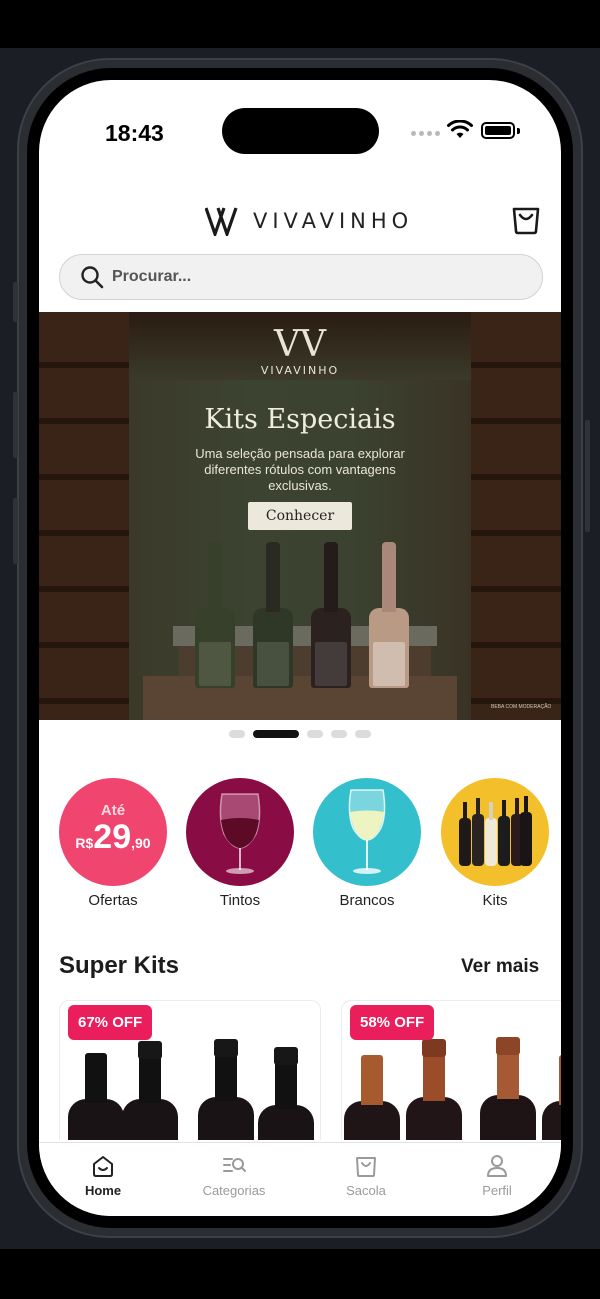 This screenshot has height=1299, width=600. What do you see at coordinates (300, 698) in the screenshot?
I see `display-table` at bounding box center [300, 698].